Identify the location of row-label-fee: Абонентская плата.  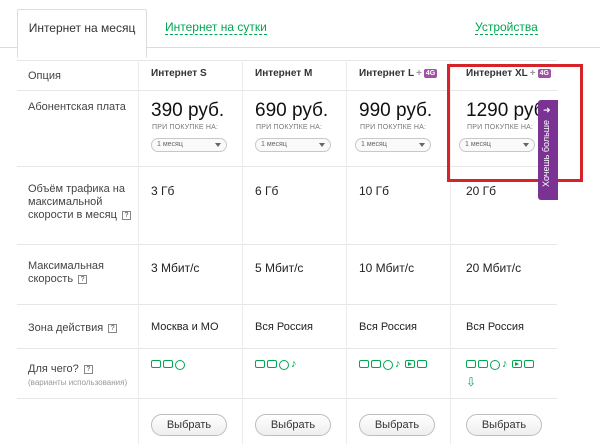
(77, 107).